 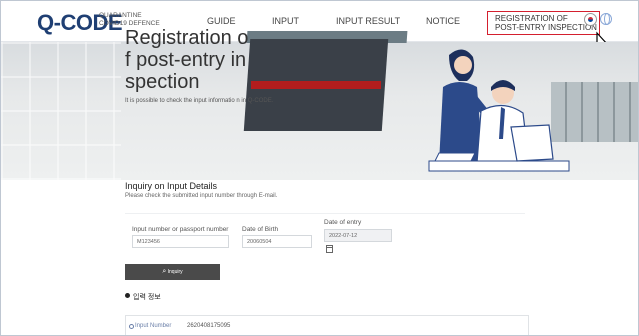 What do you see at coordinates (127, 295) in the screenshot?
I see `bullet-icon` at bounding box center [127, 295].